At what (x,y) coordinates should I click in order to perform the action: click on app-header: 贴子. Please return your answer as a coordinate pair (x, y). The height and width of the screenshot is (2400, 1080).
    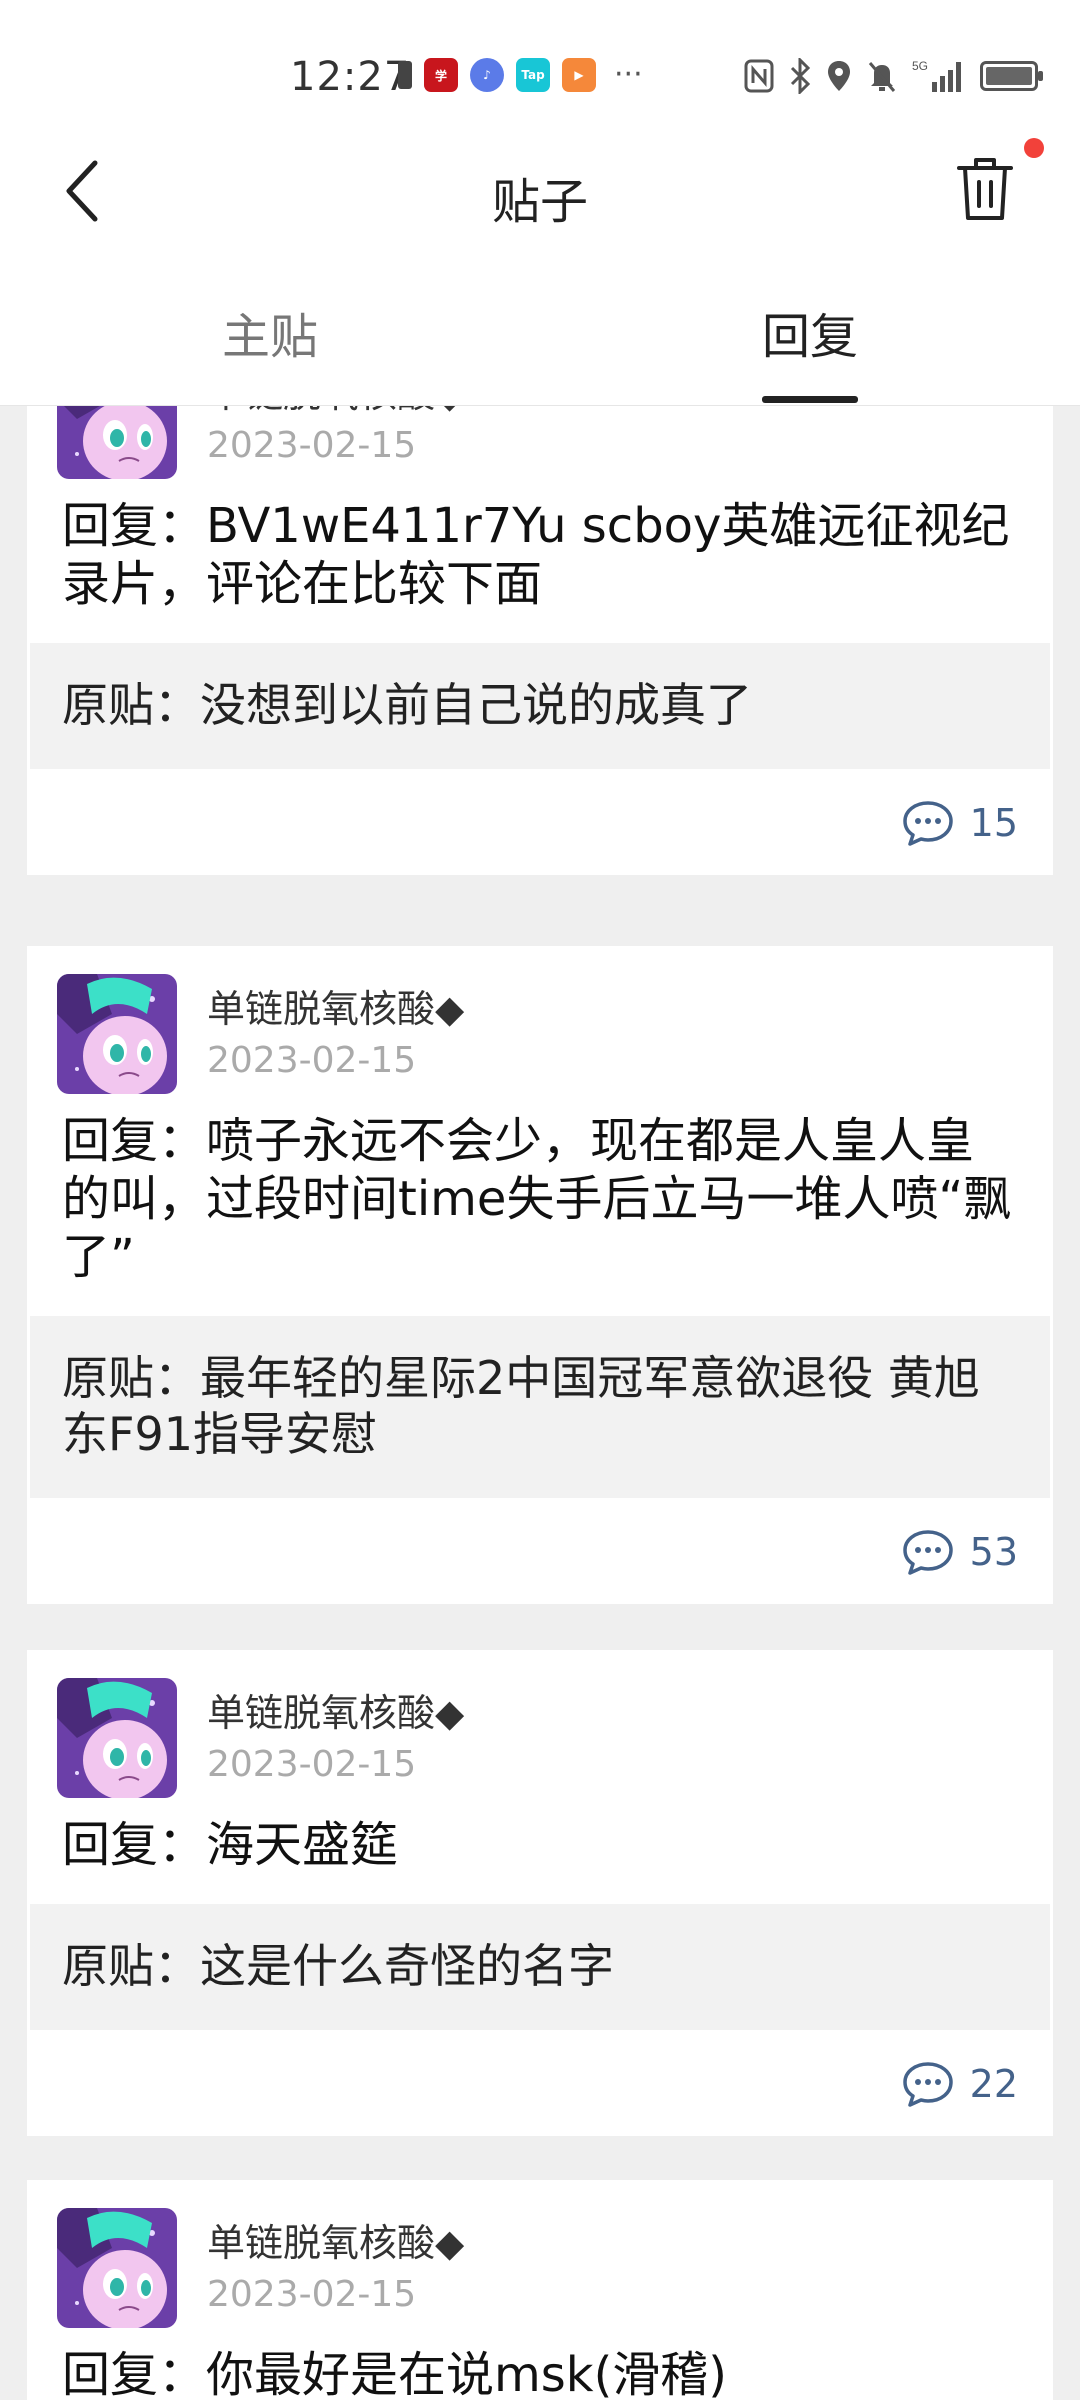
    Looking at the image, I should click on (540, 192).